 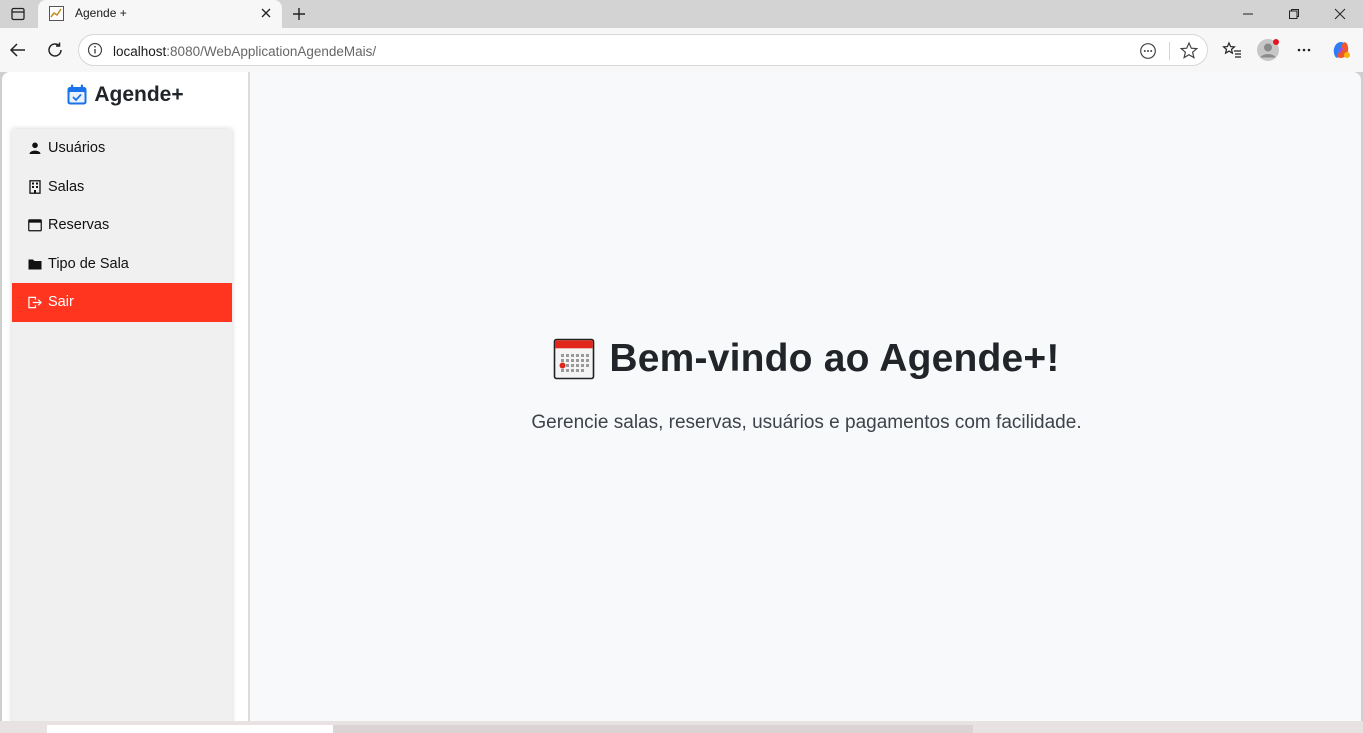 I want to click on building-icon, so click(x=35, y=186).